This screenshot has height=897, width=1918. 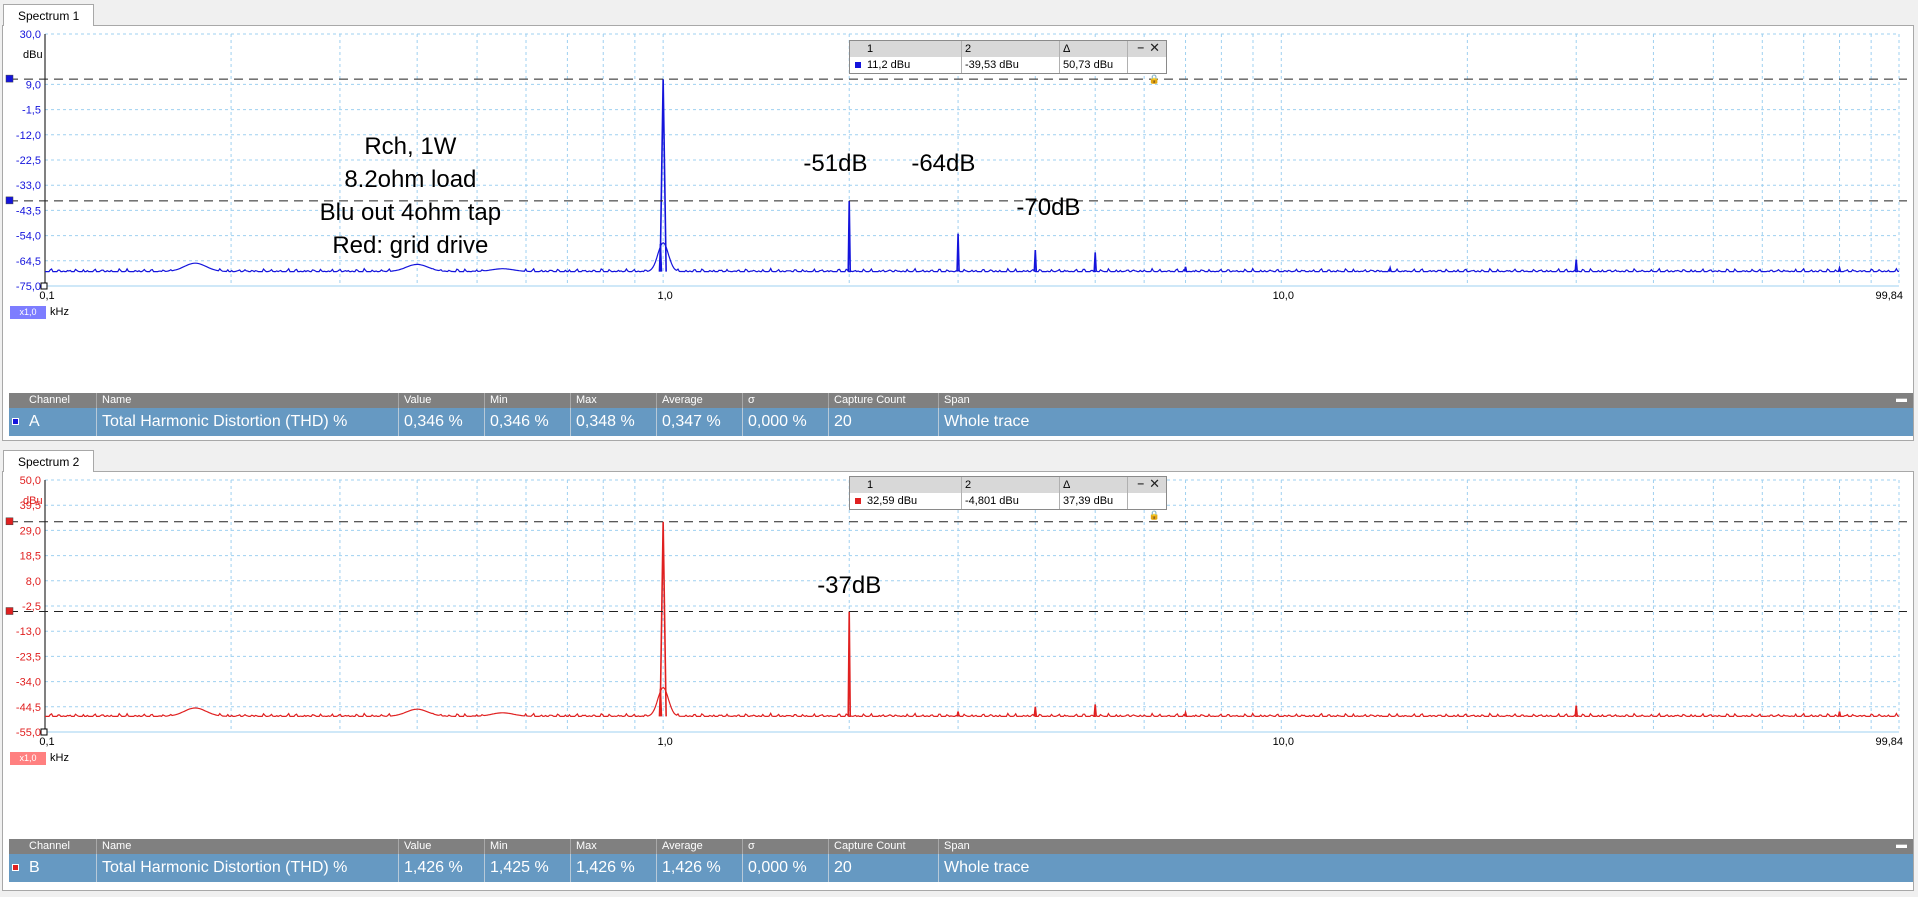 What do you see at coordinates (28, 211) in the screenshot?
I see `y-tick-label: -43,5` at bounding box center [28, 211].